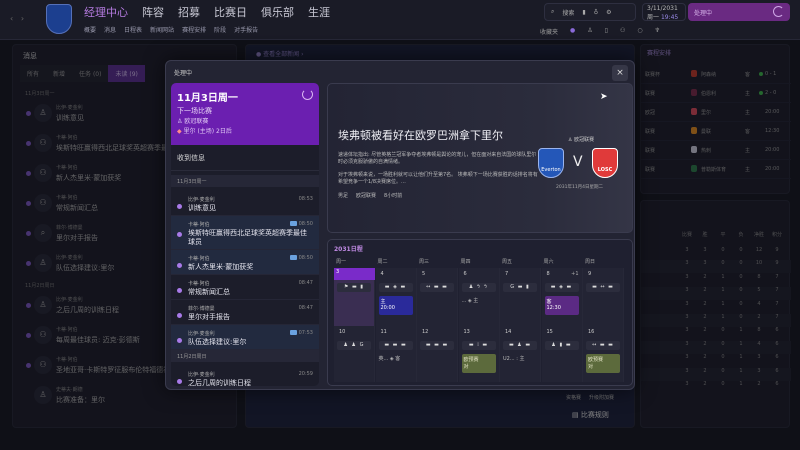  I want to click on day-number: 5, so click(424, 274).